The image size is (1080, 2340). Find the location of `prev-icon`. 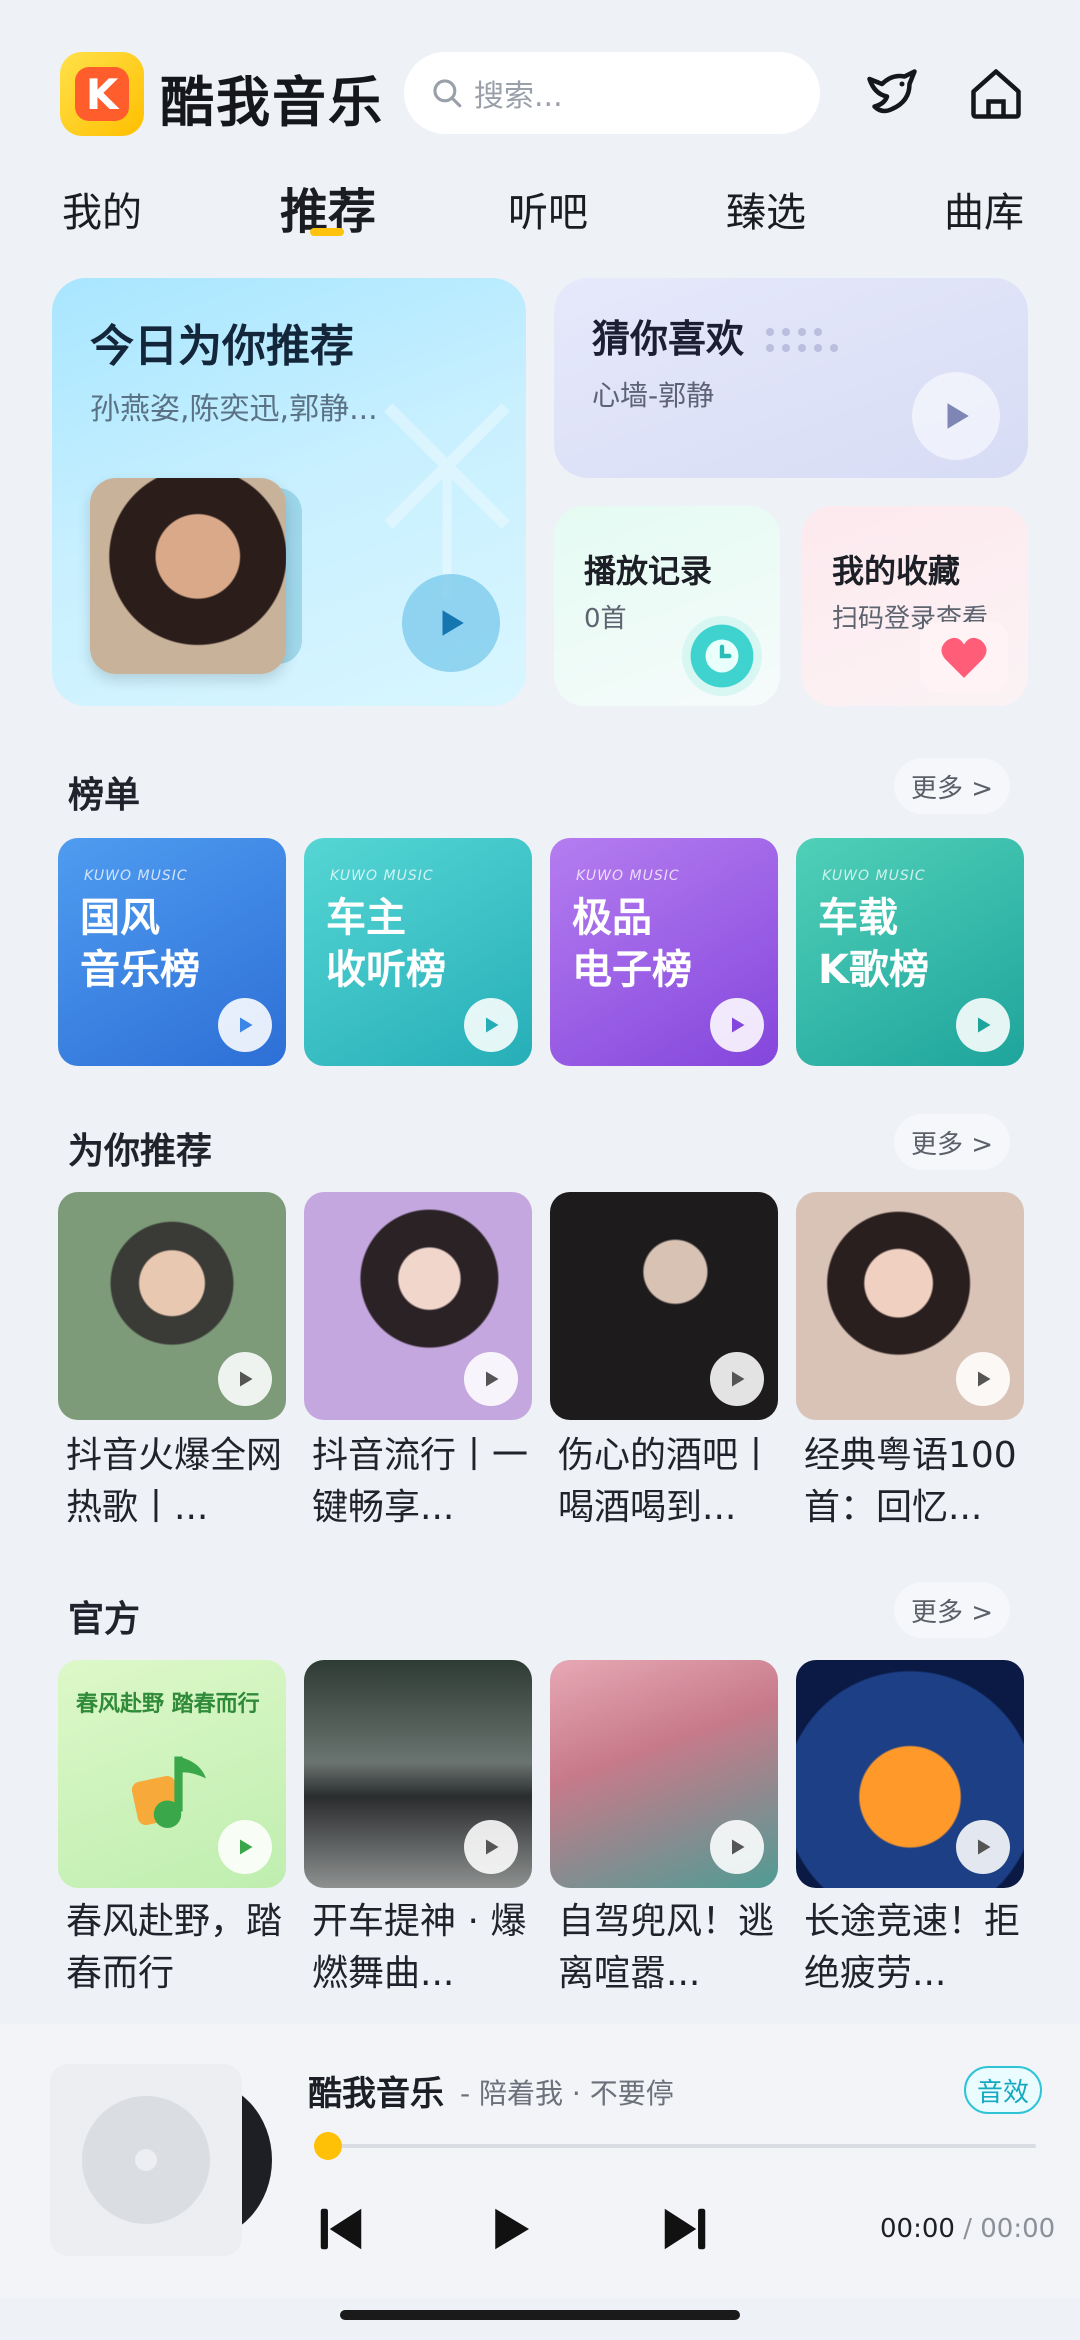

prev-icon is located at coordinates (341, 2229).